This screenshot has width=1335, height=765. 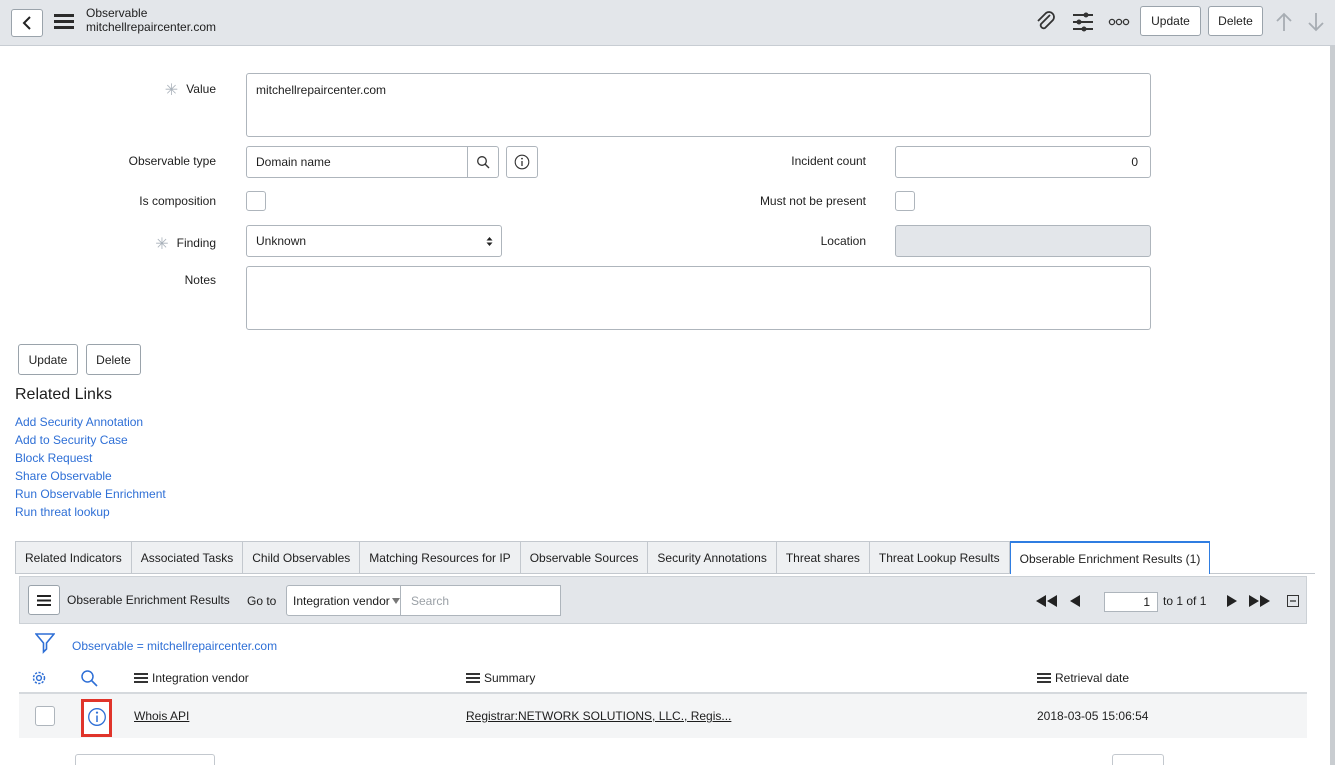 What do you see at coordinates (174, 646) in the screenshot?
I see `filter-breadcrumb: Observable = mitchellrepaircenter.com` at bounding box center [174, 646].